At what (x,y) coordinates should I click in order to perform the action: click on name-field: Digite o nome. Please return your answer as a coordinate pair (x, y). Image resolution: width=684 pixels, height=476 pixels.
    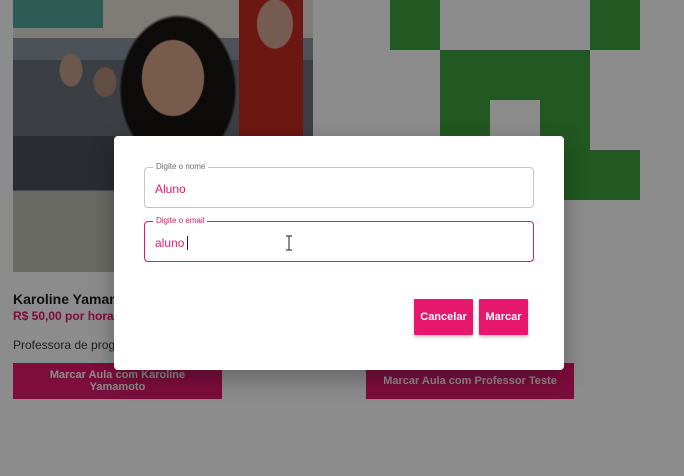
    Looking at the image, I should click on (339, 185).